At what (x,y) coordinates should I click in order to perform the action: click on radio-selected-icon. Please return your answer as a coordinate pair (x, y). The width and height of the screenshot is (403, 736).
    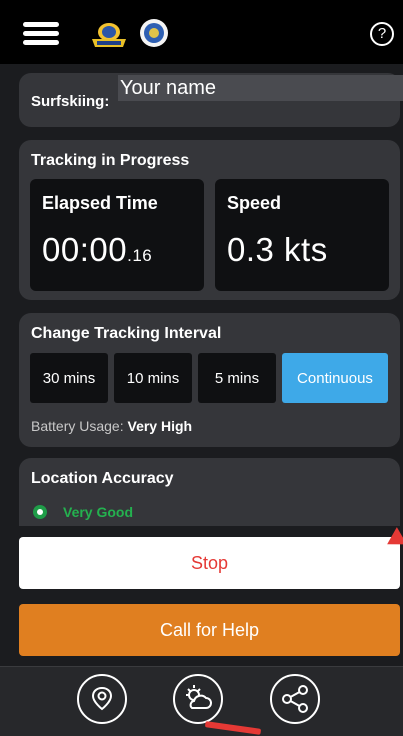
    Looking at the image, I should click on (40, 512).